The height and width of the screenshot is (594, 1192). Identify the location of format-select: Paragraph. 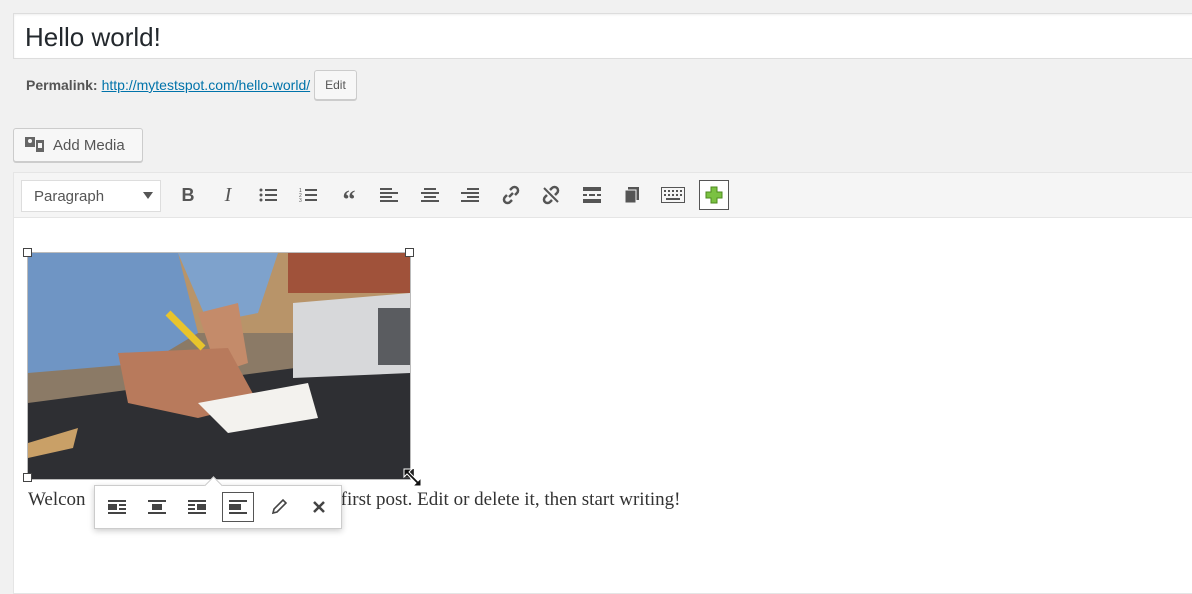
(91, 196).